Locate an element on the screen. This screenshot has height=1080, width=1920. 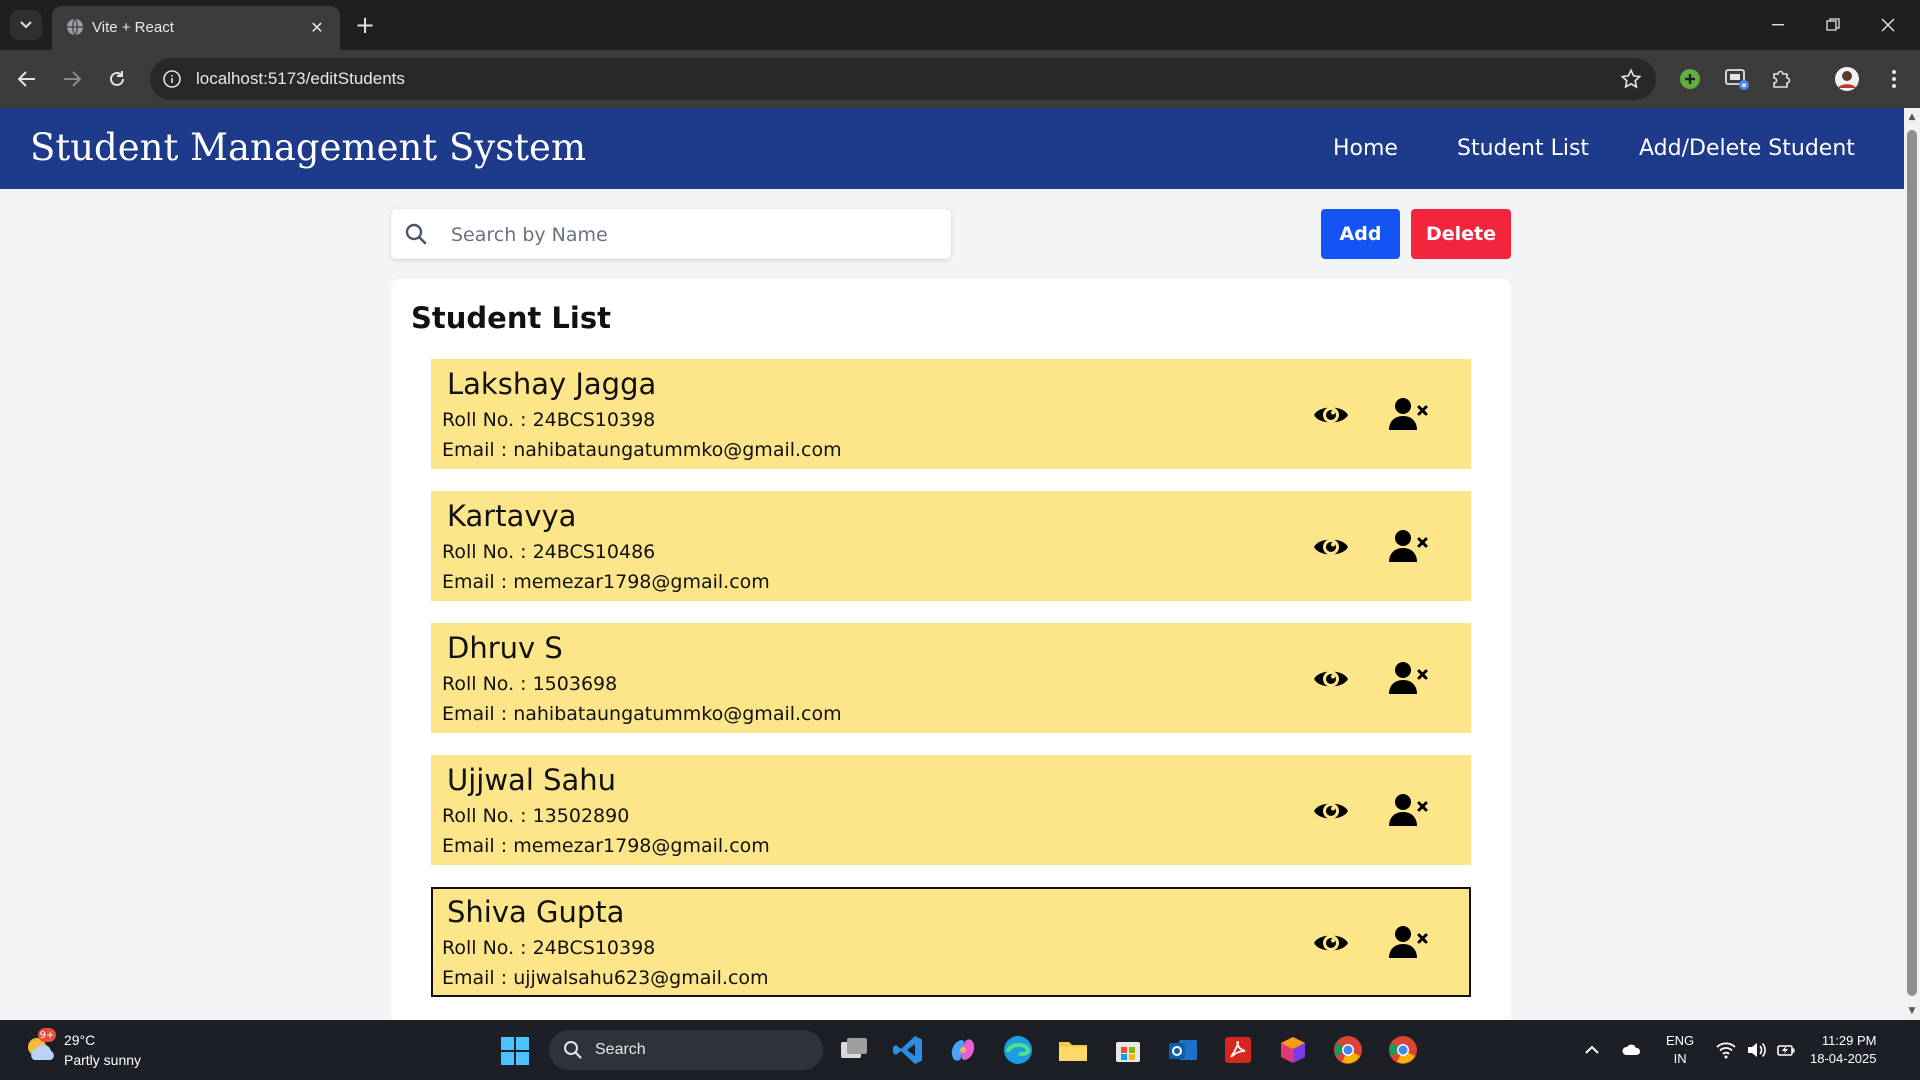
chrome-profile-icon is located at coordinates (1403, 1050).